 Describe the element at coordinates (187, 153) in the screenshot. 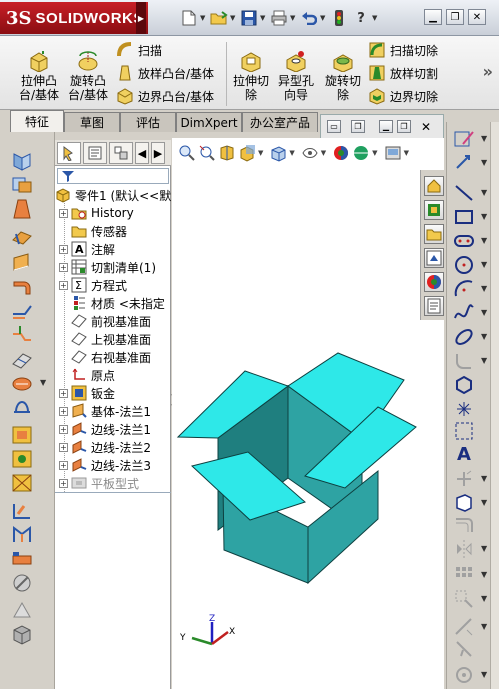

I see `zoom-to-fit-icon` at that location.